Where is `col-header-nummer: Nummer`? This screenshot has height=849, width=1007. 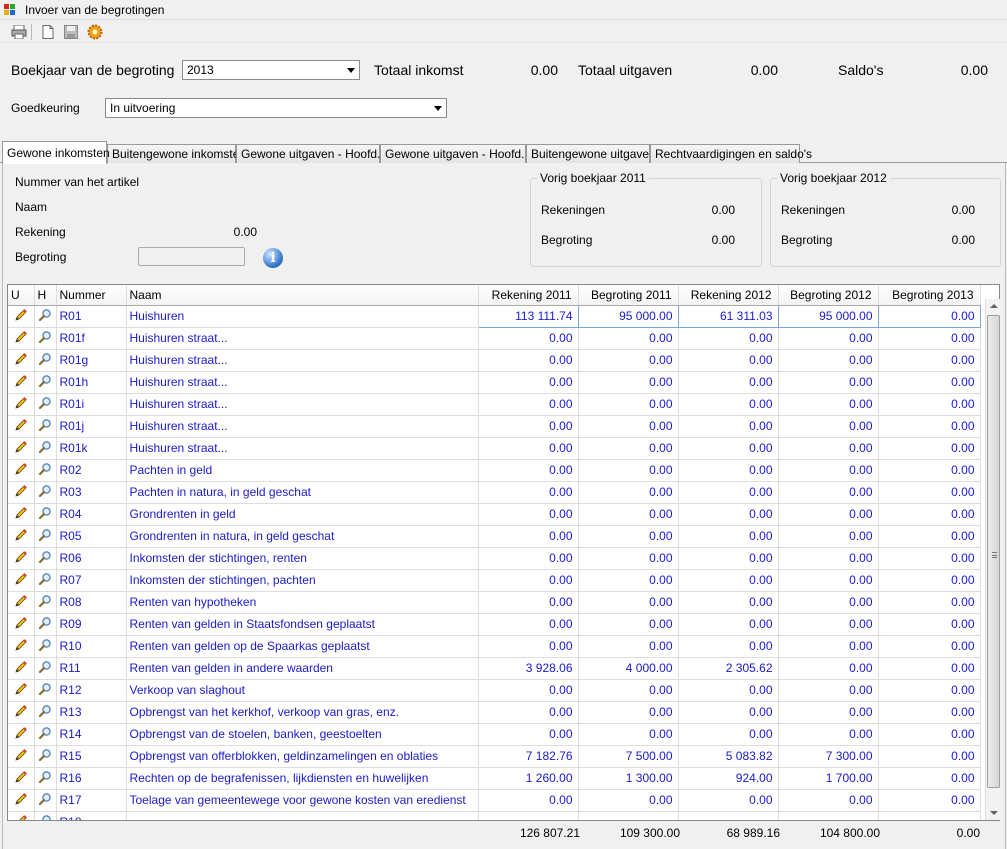 col-header-nummer: Nummer is located at coordinates (91, 295).